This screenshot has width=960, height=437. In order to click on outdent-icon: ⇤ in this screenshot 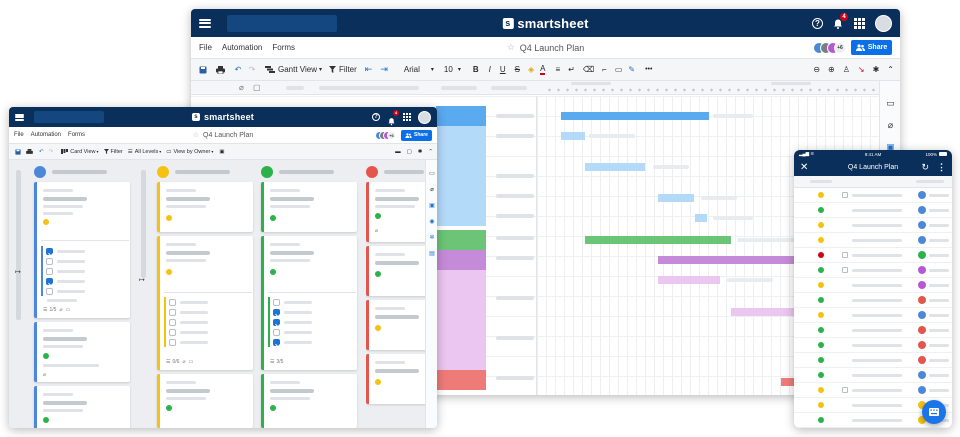, I will do `click(369, 69)`.